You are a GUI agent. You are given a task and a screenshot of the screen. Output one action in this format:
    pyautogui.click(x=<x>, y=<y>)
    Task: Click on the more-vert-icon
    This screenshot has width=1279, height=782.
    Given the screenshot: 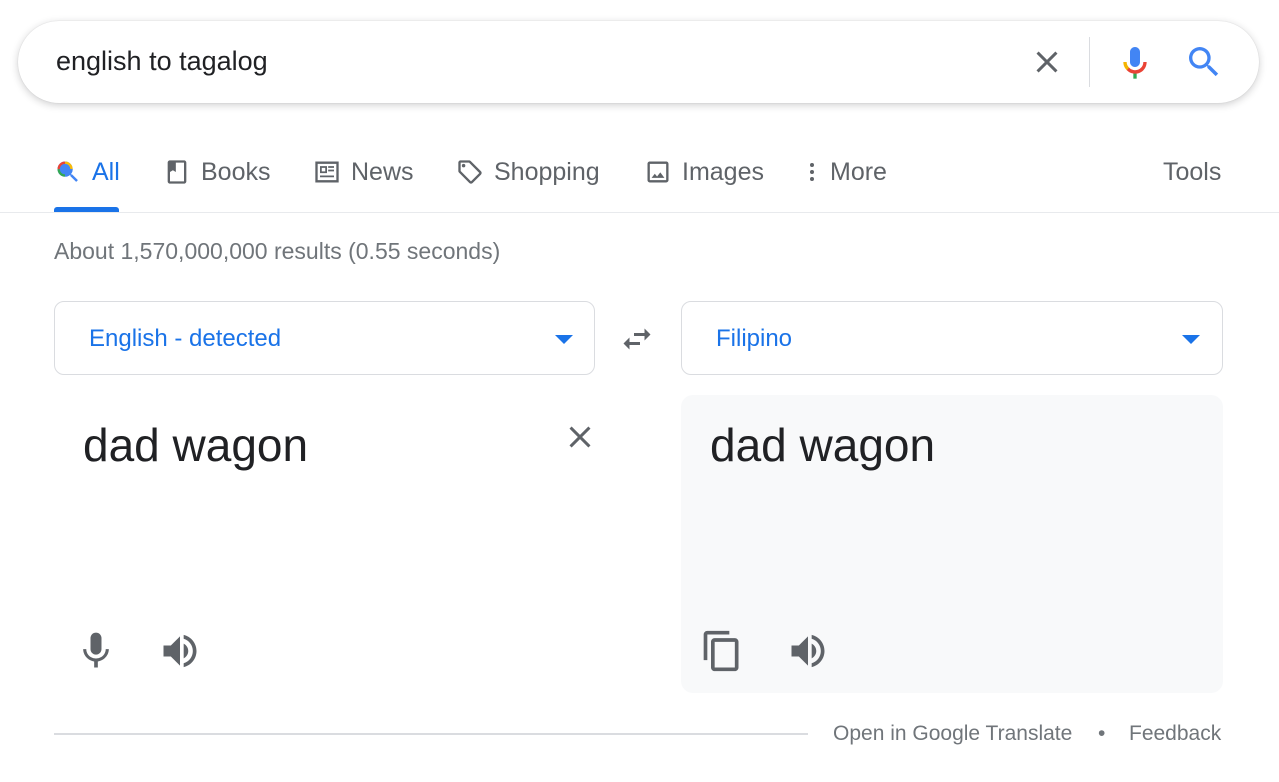 What is the action you would take?
    pyautogui.click(x=812, y=172)
    